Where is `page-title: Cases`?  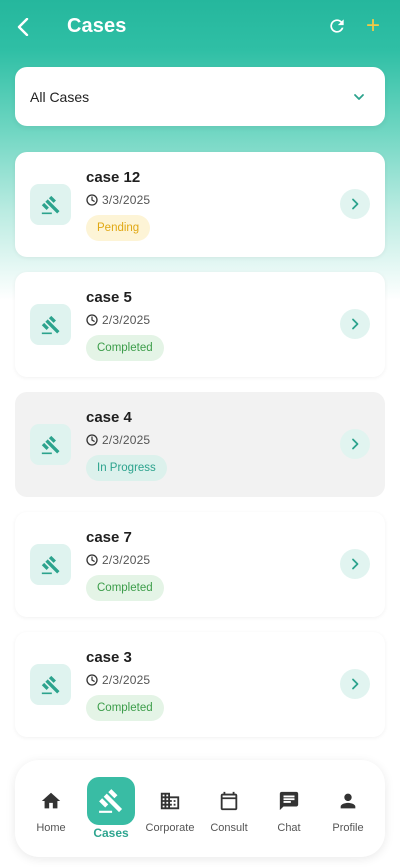 page-title: Cases is located at coordinates (97, 26).